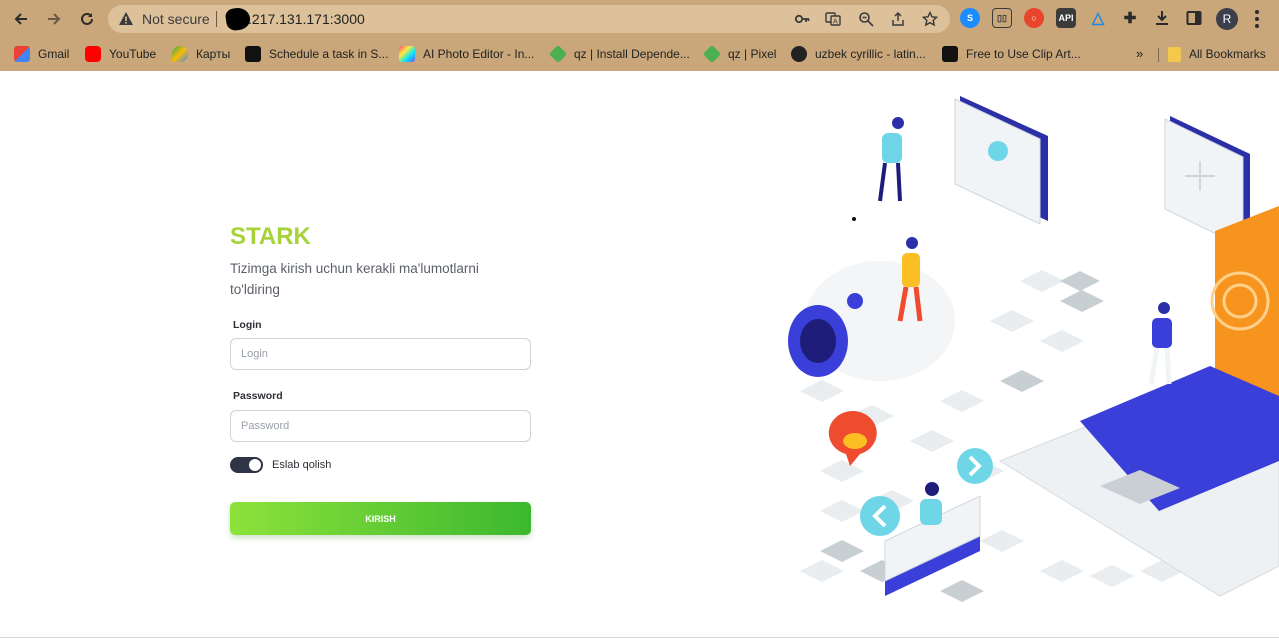 The image size is (1279, 638). What do you see at coordinates (891, 159) in the screenshot?
I see `person-top` at bounding box center [891, 159].